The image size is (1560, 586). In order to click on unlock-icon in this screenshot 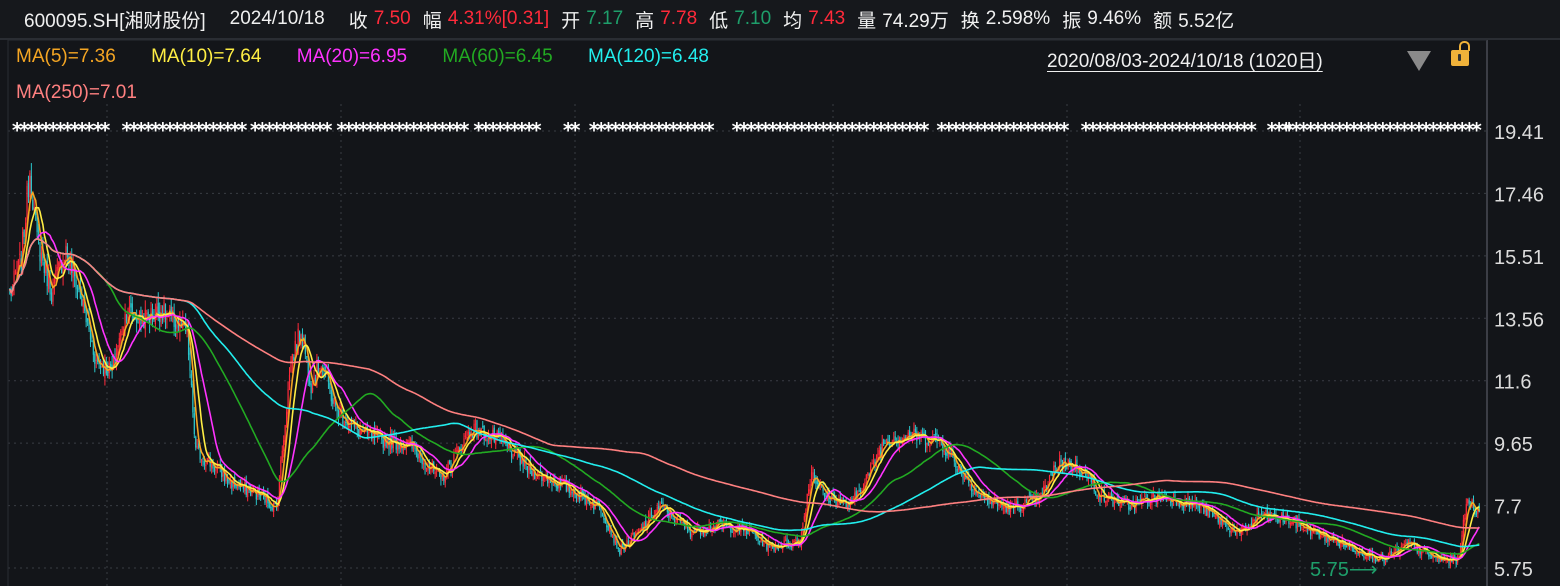, I will do `click(1460, 53)`.